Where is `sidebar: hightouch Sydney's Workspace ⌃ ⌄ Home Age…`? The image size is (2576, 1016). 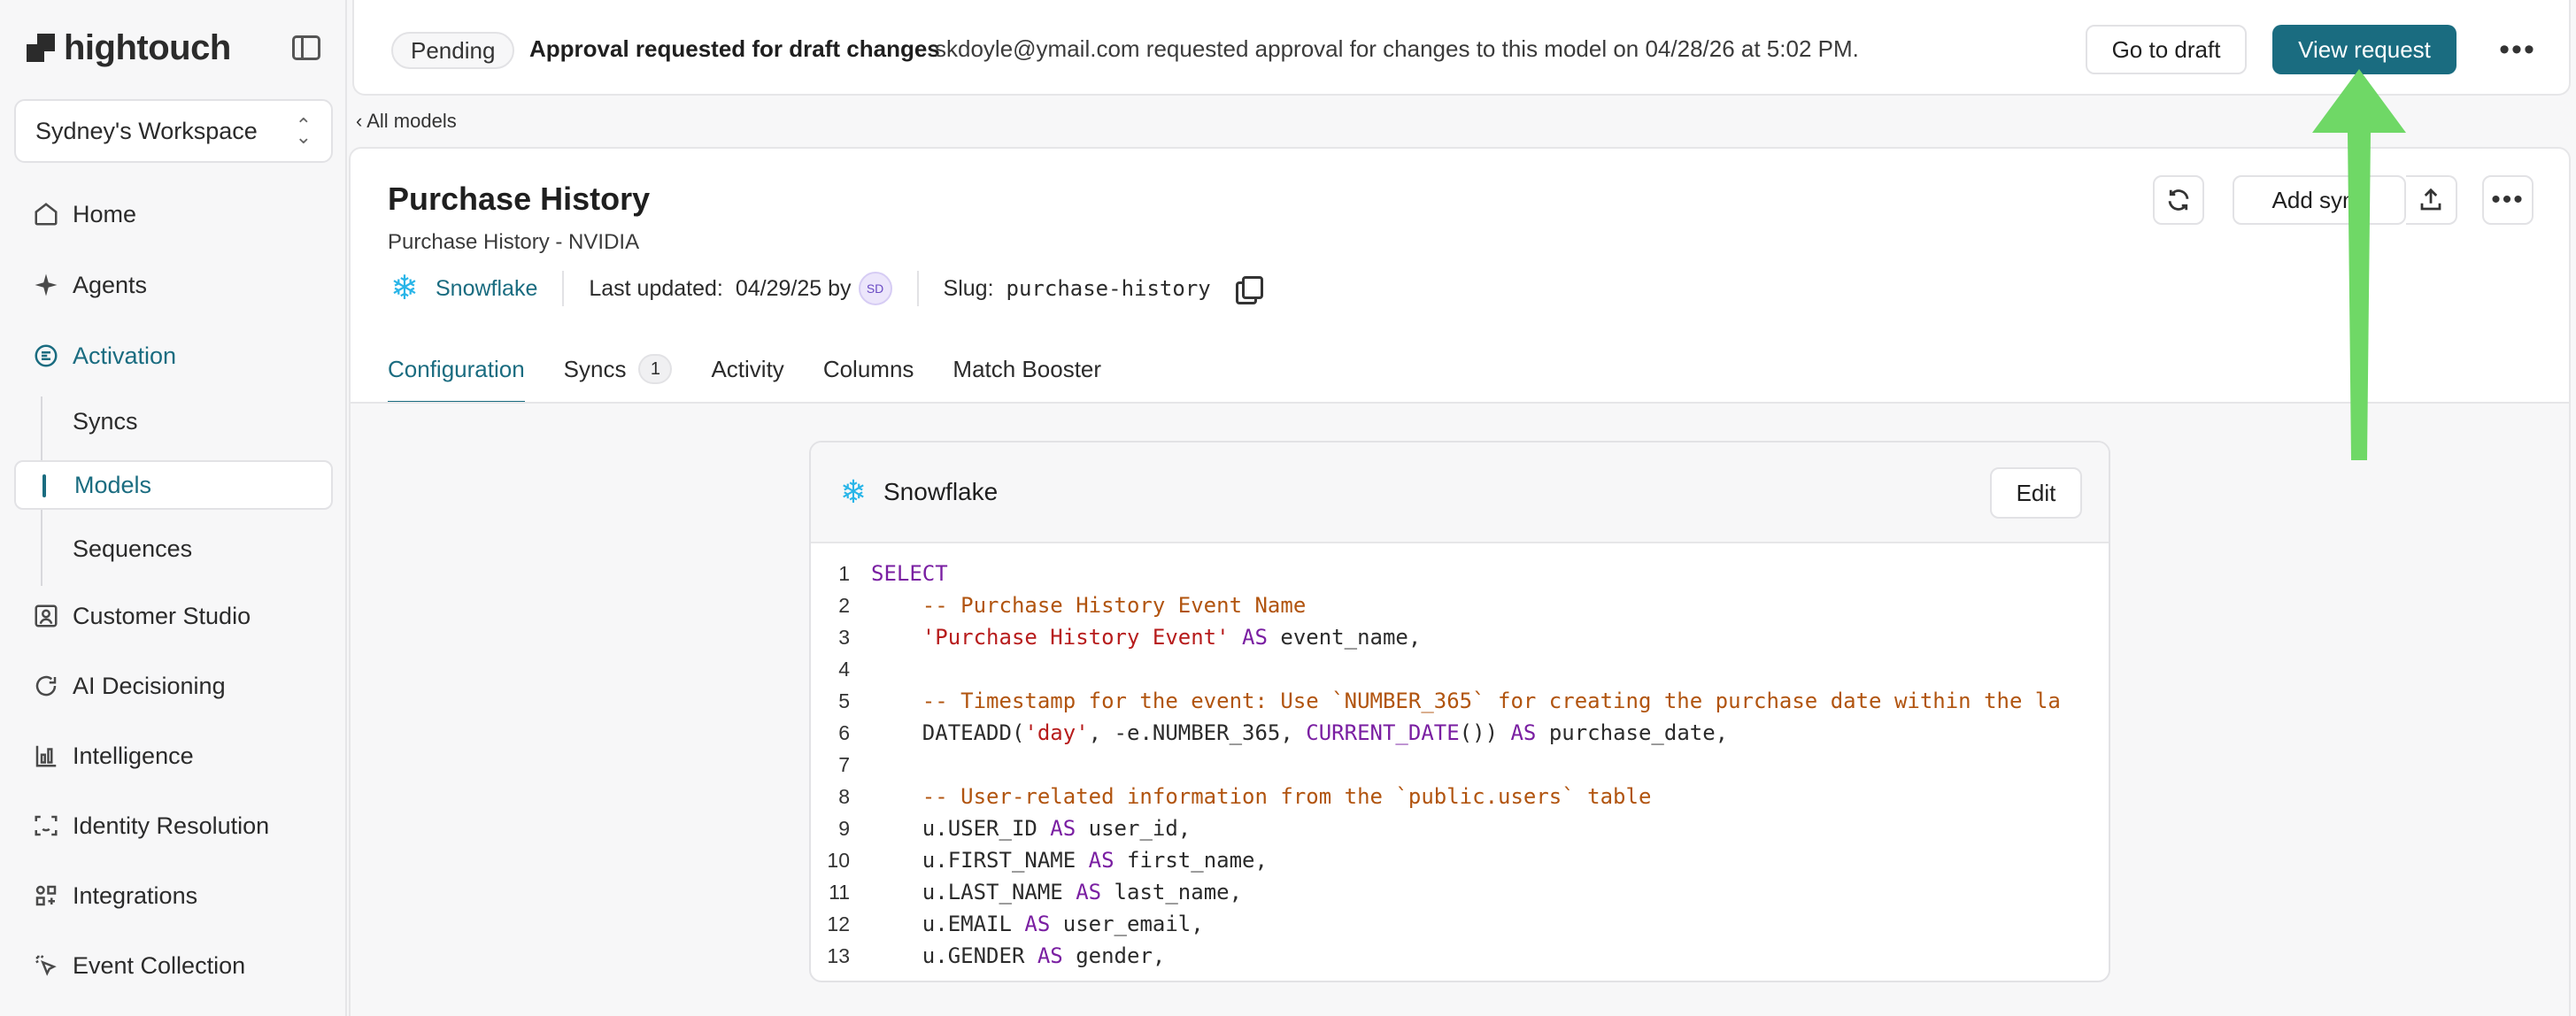 sidebar: hightouch Sydney's Workspace ⌃ ⌄ Home Age… is located at coordinates (173, 508).